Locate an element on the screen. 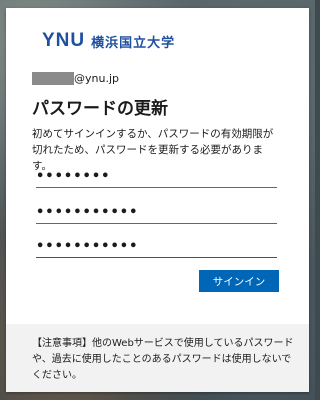 The width and height of the screenshot is (320, 400). ynu-logo: YNU 横浜国立大学 is located at coordinates (108, 41).